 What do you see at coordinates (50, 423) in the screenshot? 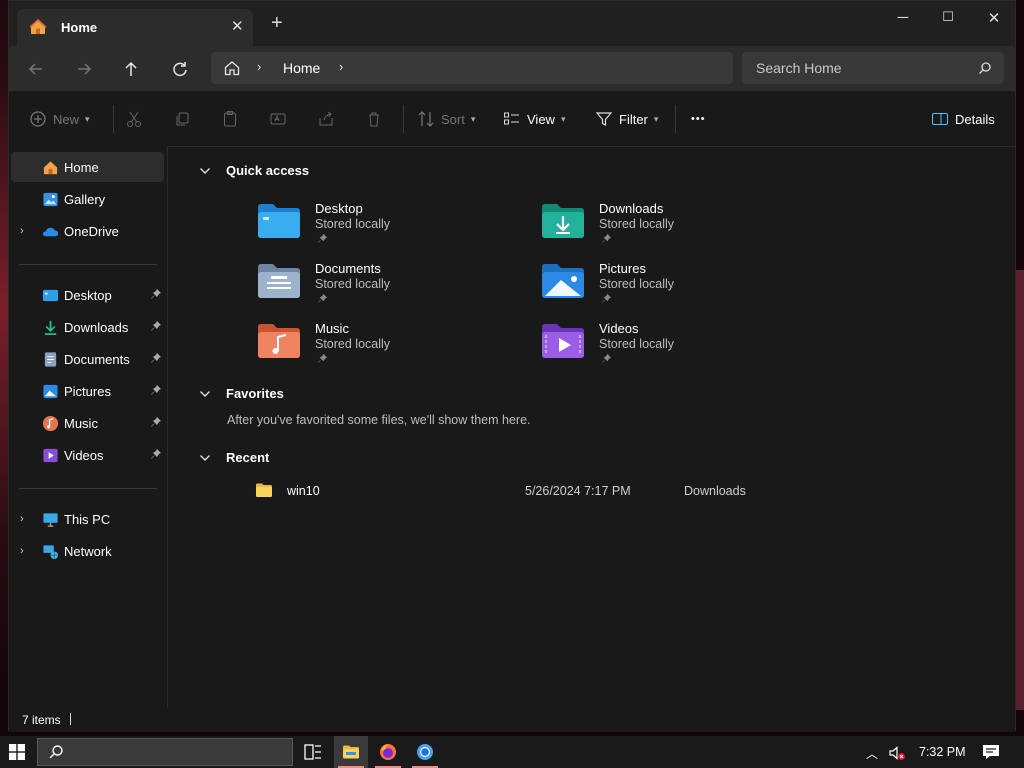
I see `music-icon` at bounding box center [50, 423].